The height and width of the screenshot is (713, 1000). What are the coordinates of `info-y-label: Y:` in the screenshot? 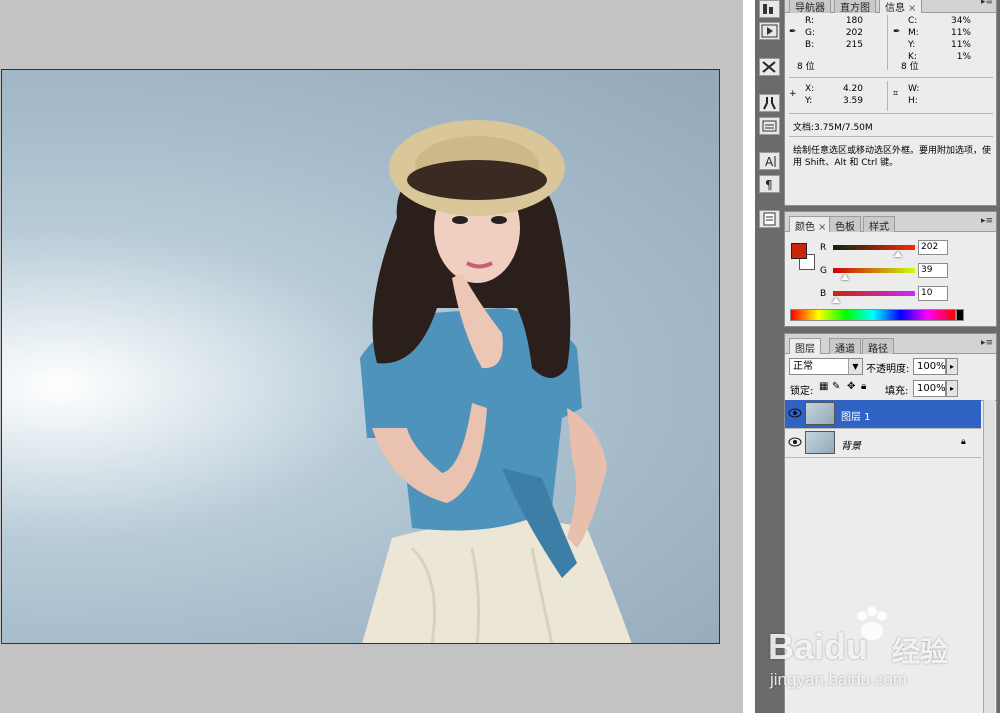 It's located at (912, 45).